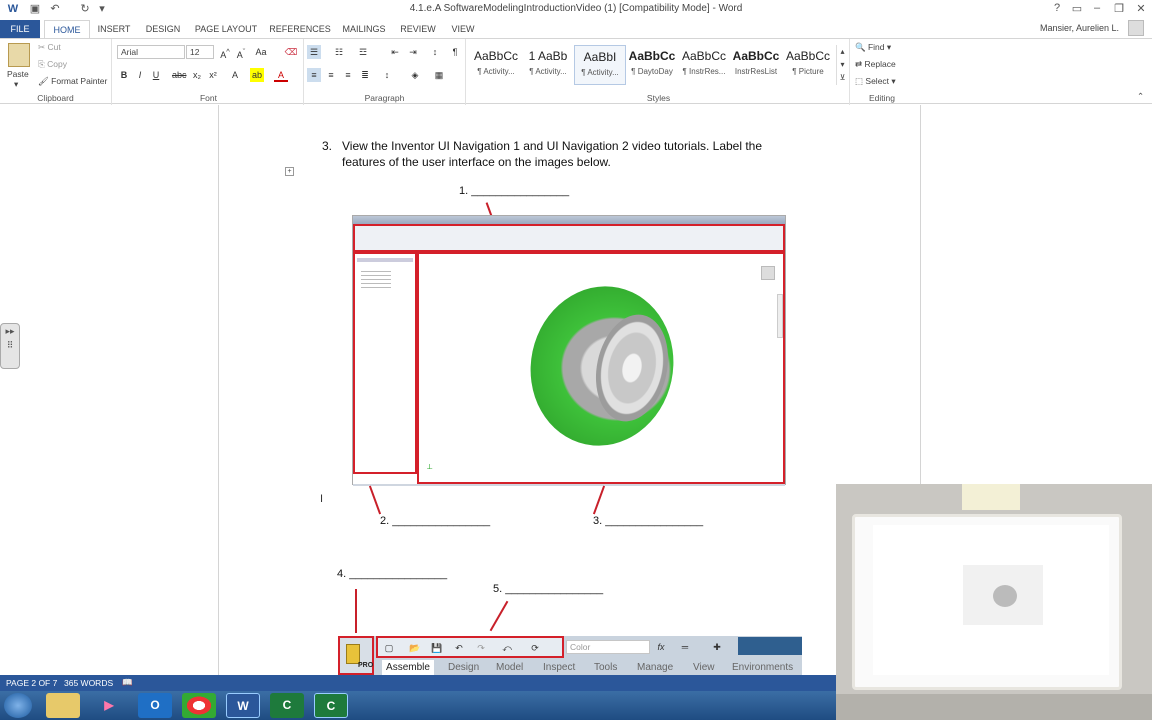 The height and width of the screenshot is (720, 1152). Describe the element at coordinates (199, 705) in the screenshot. I see `chrome-icon` at that location.